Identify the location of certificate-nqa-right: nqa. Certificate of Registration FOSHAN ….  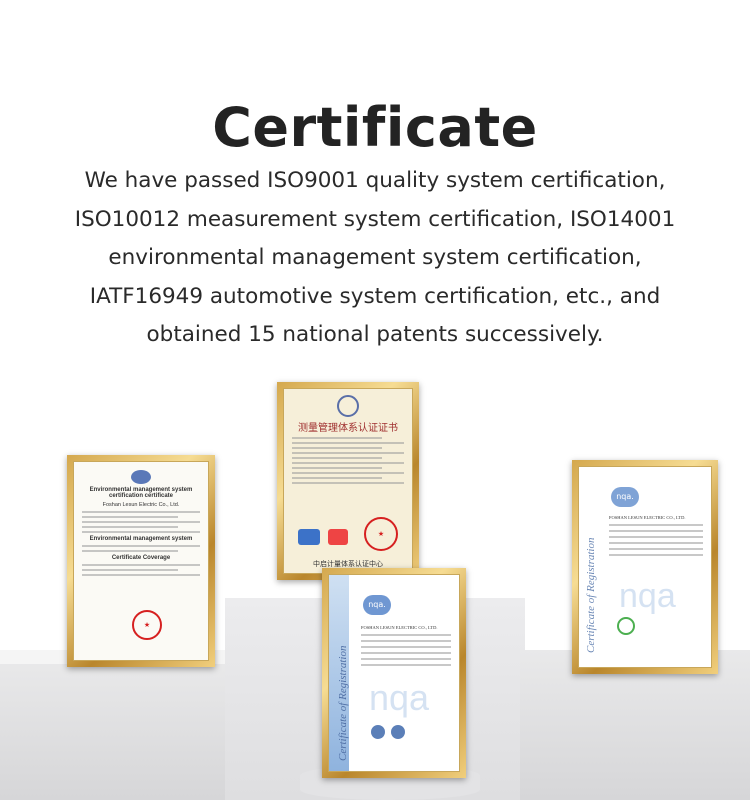
(645, 567).